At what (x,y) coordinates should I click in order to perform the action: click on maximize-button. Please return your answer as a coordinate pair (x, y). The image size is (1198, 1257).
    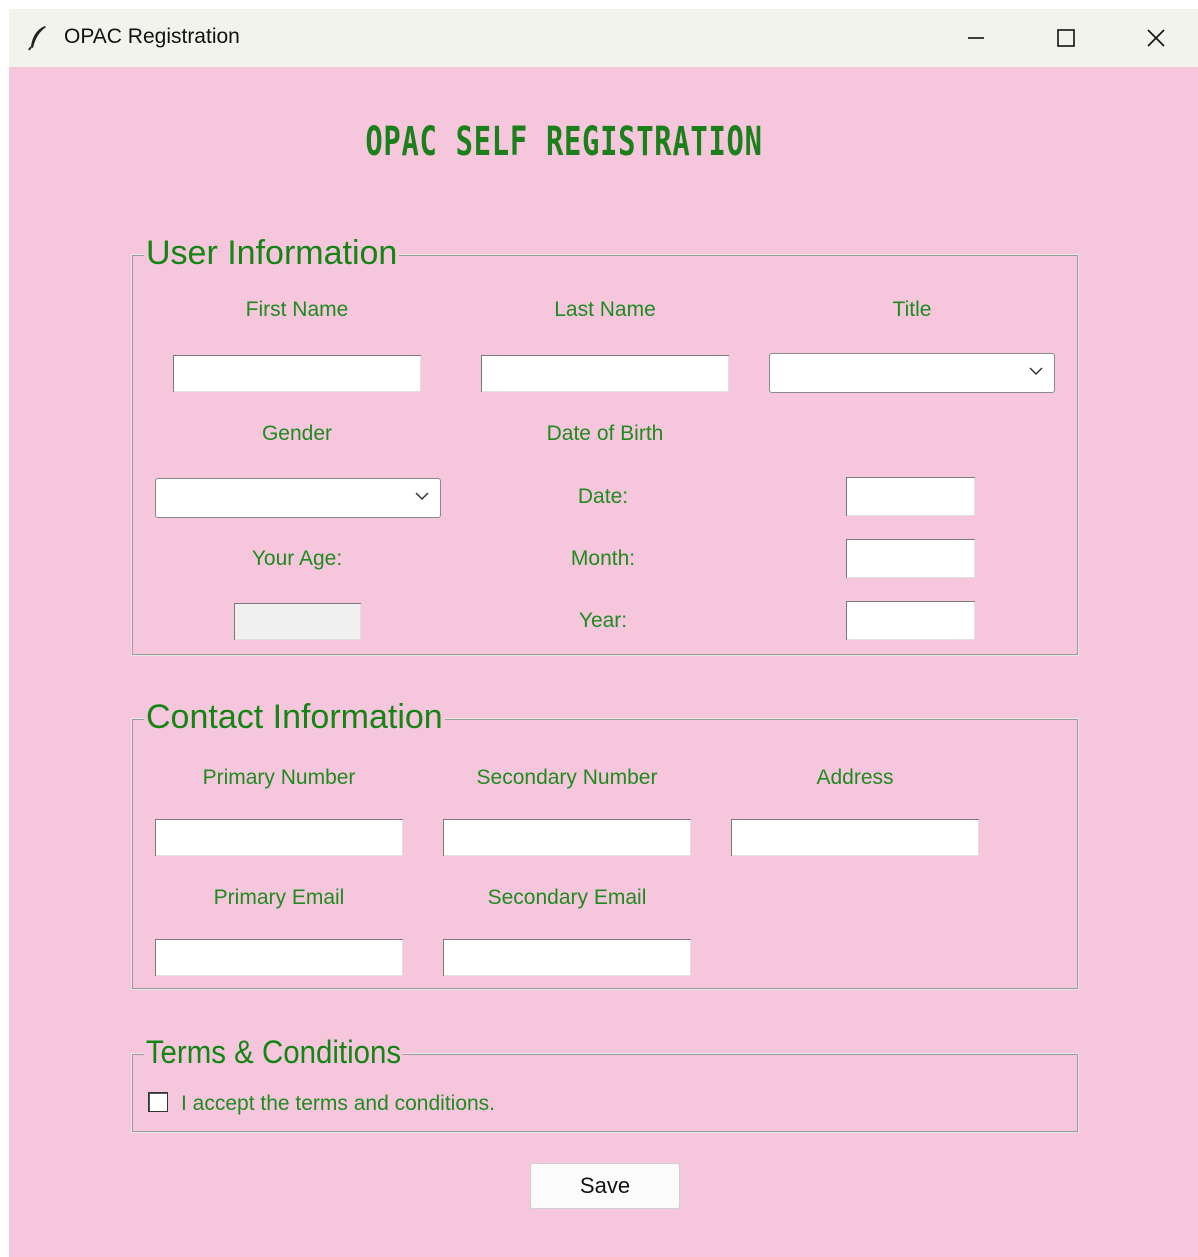
    Looking at the image, I should click on (1066, 38).